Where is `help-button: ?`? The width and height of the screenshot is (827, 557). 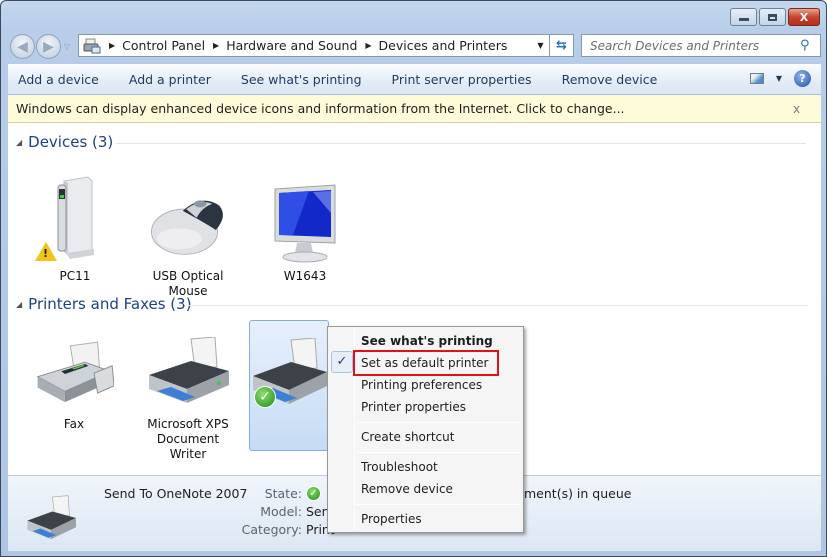 help-button: ? is located at coordinates (802, 78).